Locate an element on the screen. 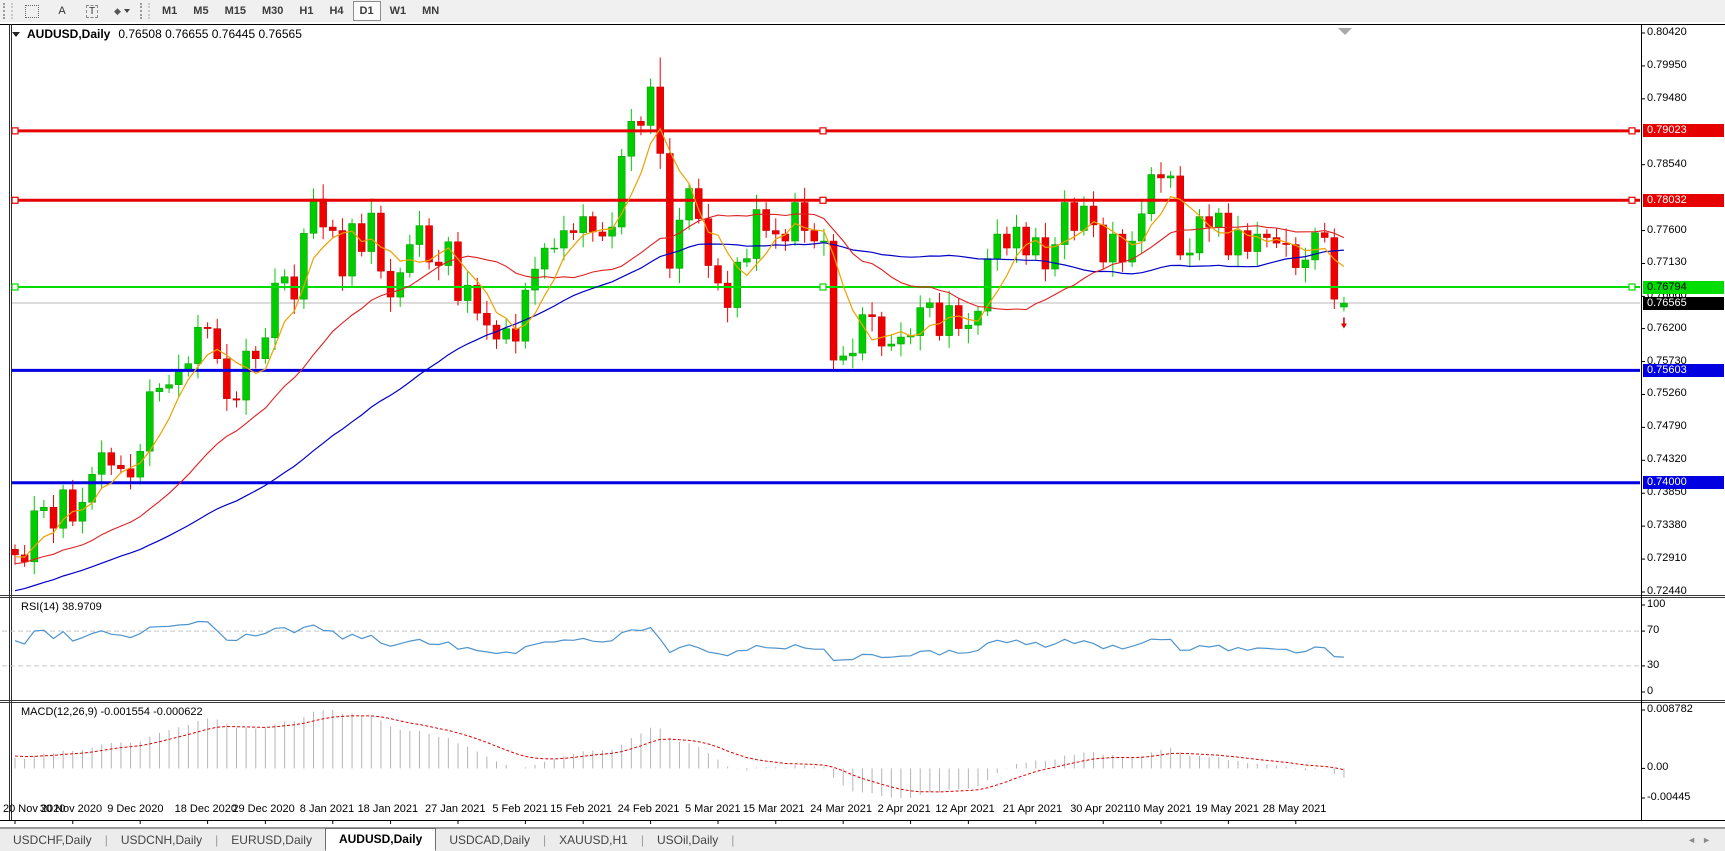  macd-indicator-label: MACD(12,26,9) -0.001554 -0.000622 is located at coordinates (112, 712).